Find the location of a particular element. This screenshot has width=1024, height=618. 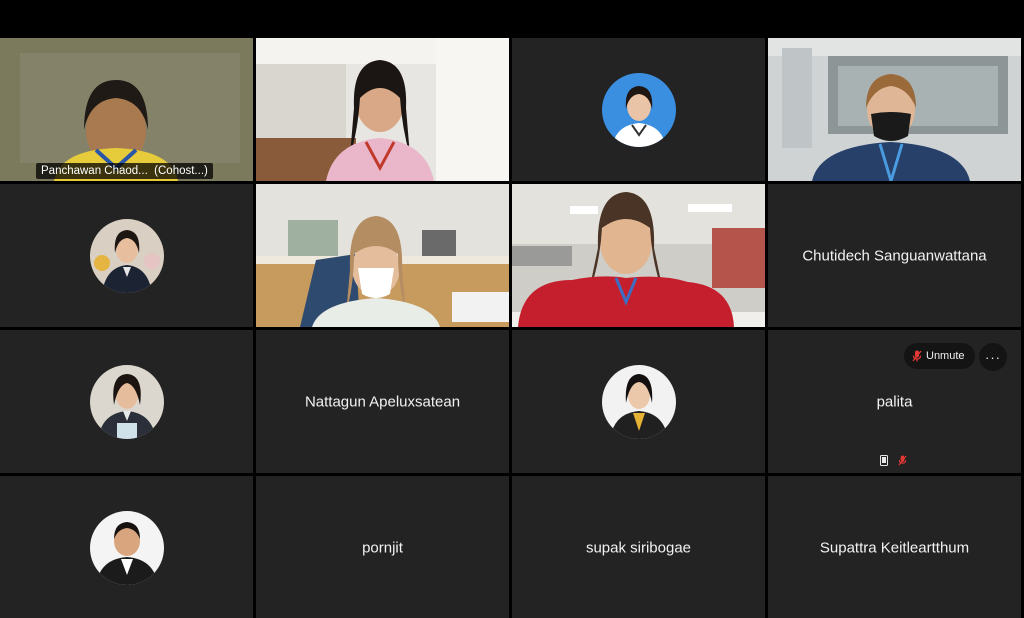

unmute-label: Unmute is located at coordinates (945, 356).